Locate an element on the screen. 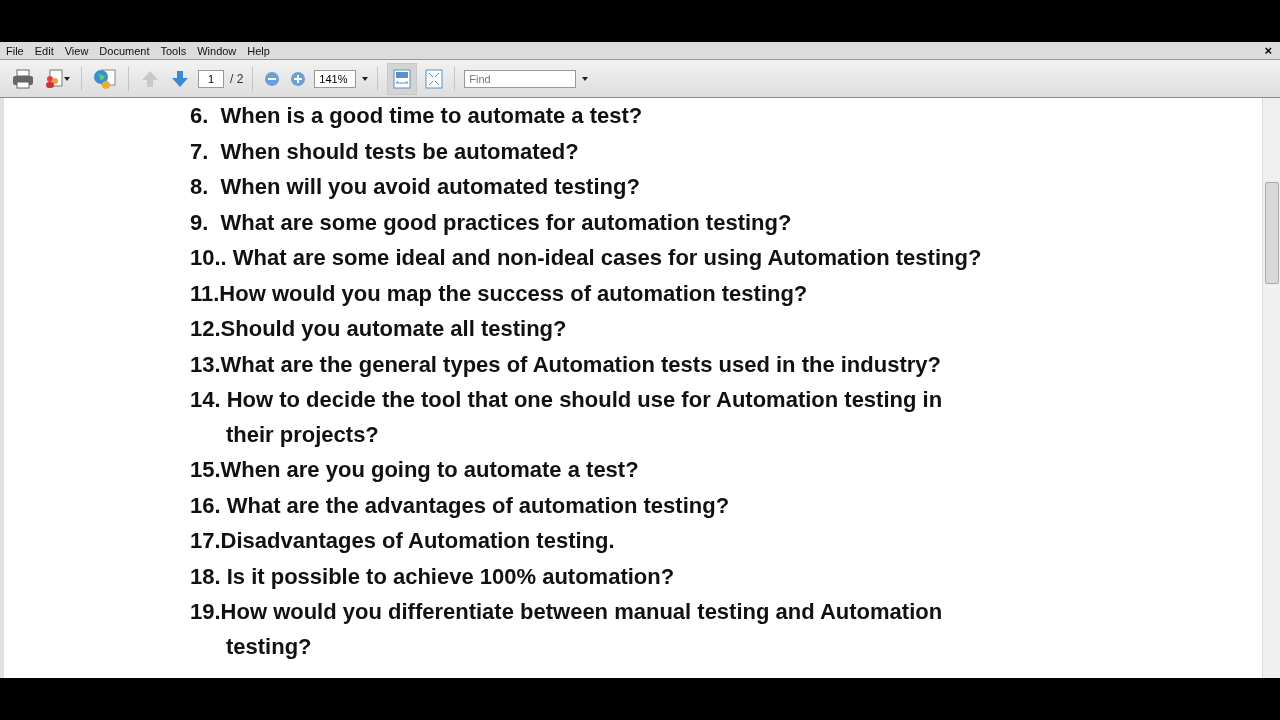  question-text: 17.Disadvantages of Automation testing. is located at coordinates (403, 541).